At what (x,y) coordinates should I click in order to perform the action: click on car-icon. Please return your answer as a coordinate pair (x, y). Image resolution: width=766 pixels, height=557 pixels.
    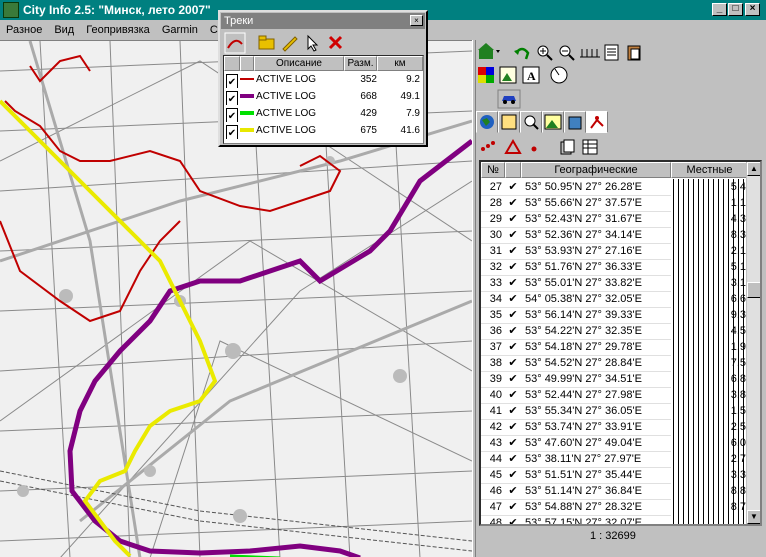
    Looking at the image, I should click on (509, 99).